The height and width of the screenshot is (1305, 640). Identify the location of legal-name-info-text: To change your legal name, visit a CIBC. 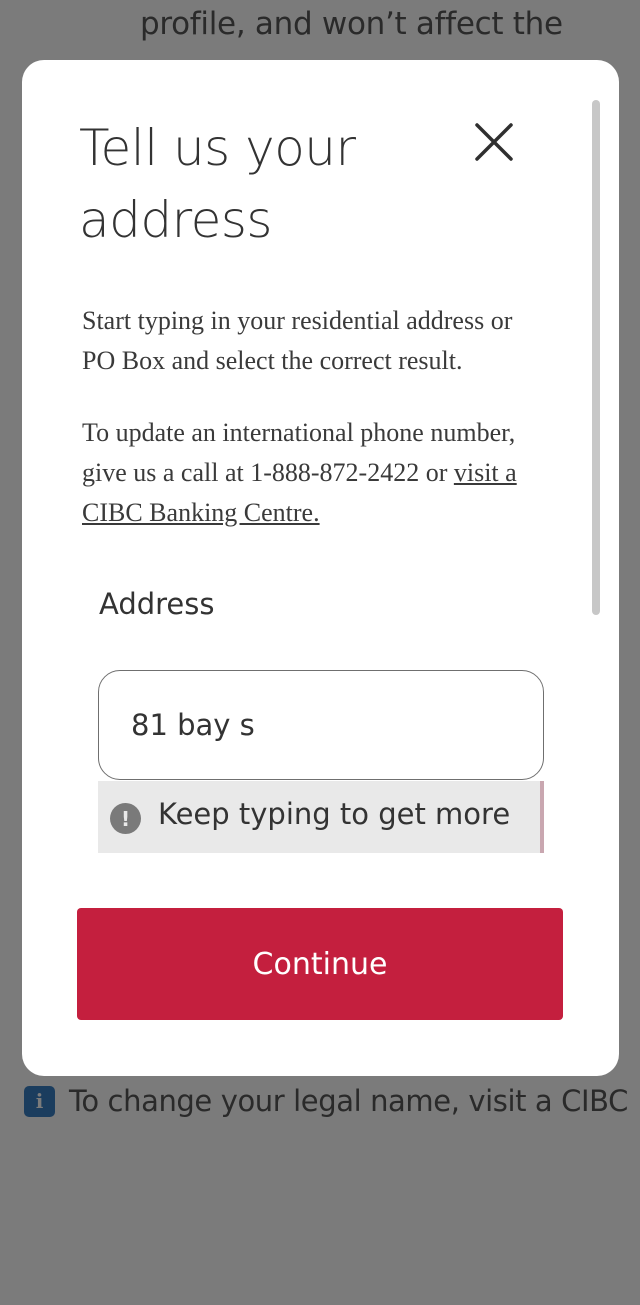
(348, 1101).